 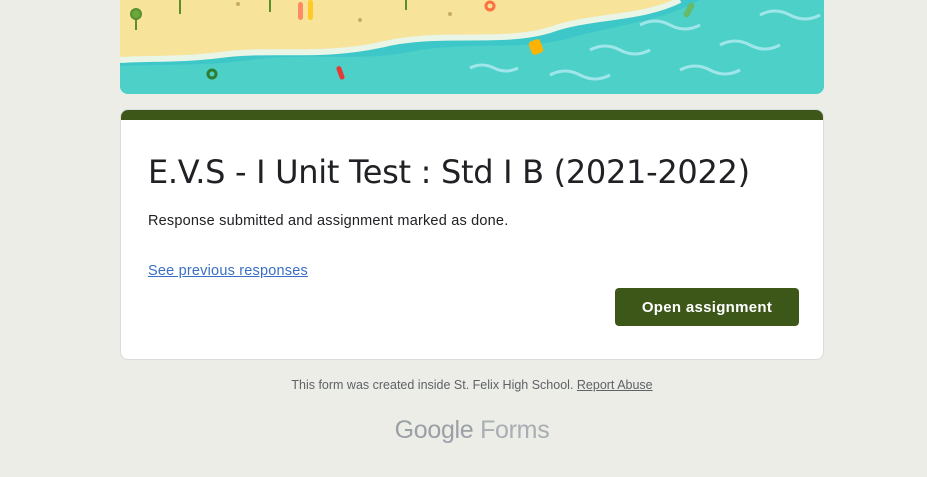 I want to click on google-forms-logo: Google Forms, so click(x=472, y=430).